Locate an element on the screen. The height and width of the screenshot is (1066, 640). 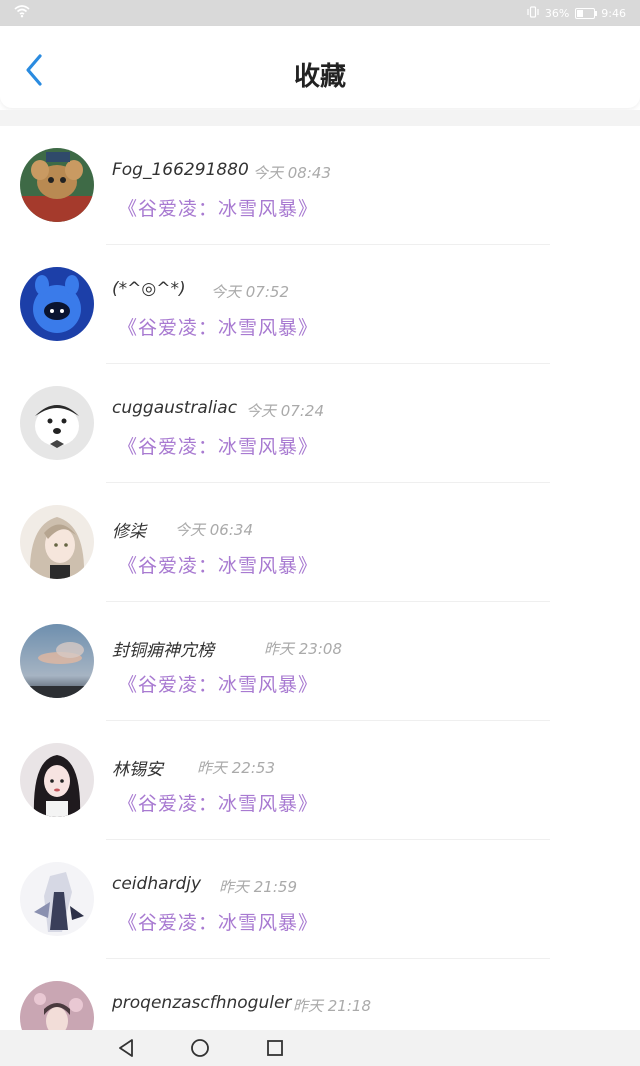
list-item: cuggaustraliac 今天 07:24 《谷爱凌：冰雪风暴》 is located at coordinates (320, 423).